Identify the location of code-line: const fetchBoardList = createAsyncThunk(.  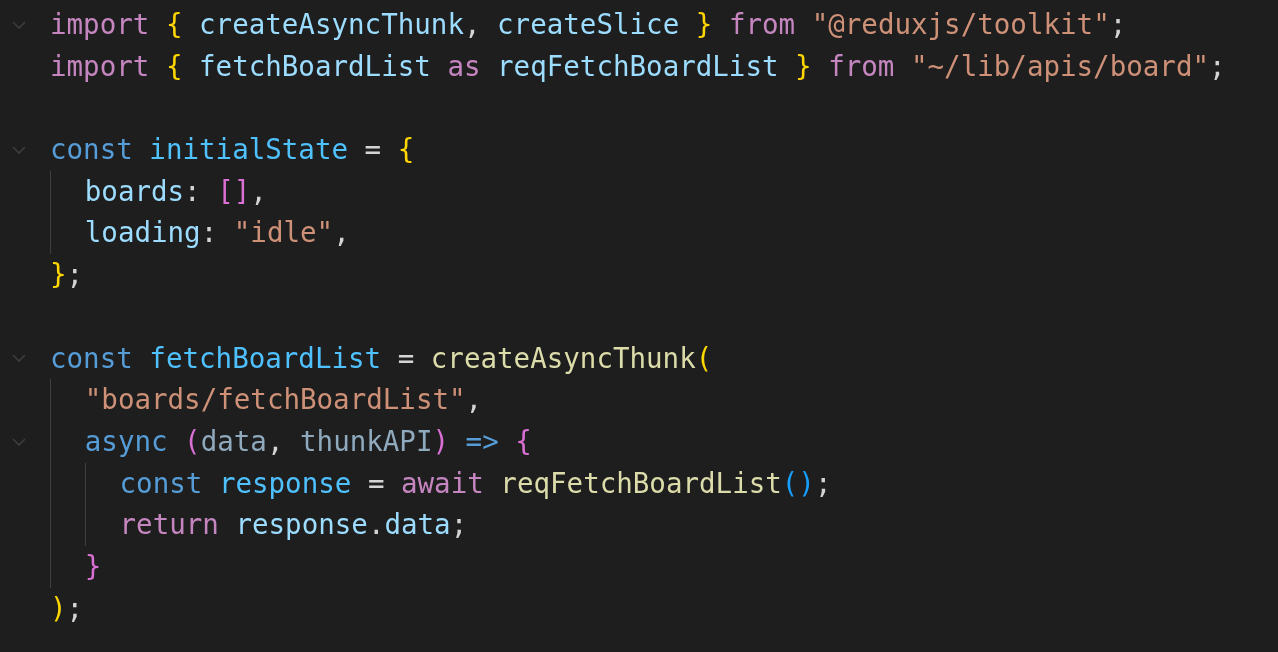
(381, 358).